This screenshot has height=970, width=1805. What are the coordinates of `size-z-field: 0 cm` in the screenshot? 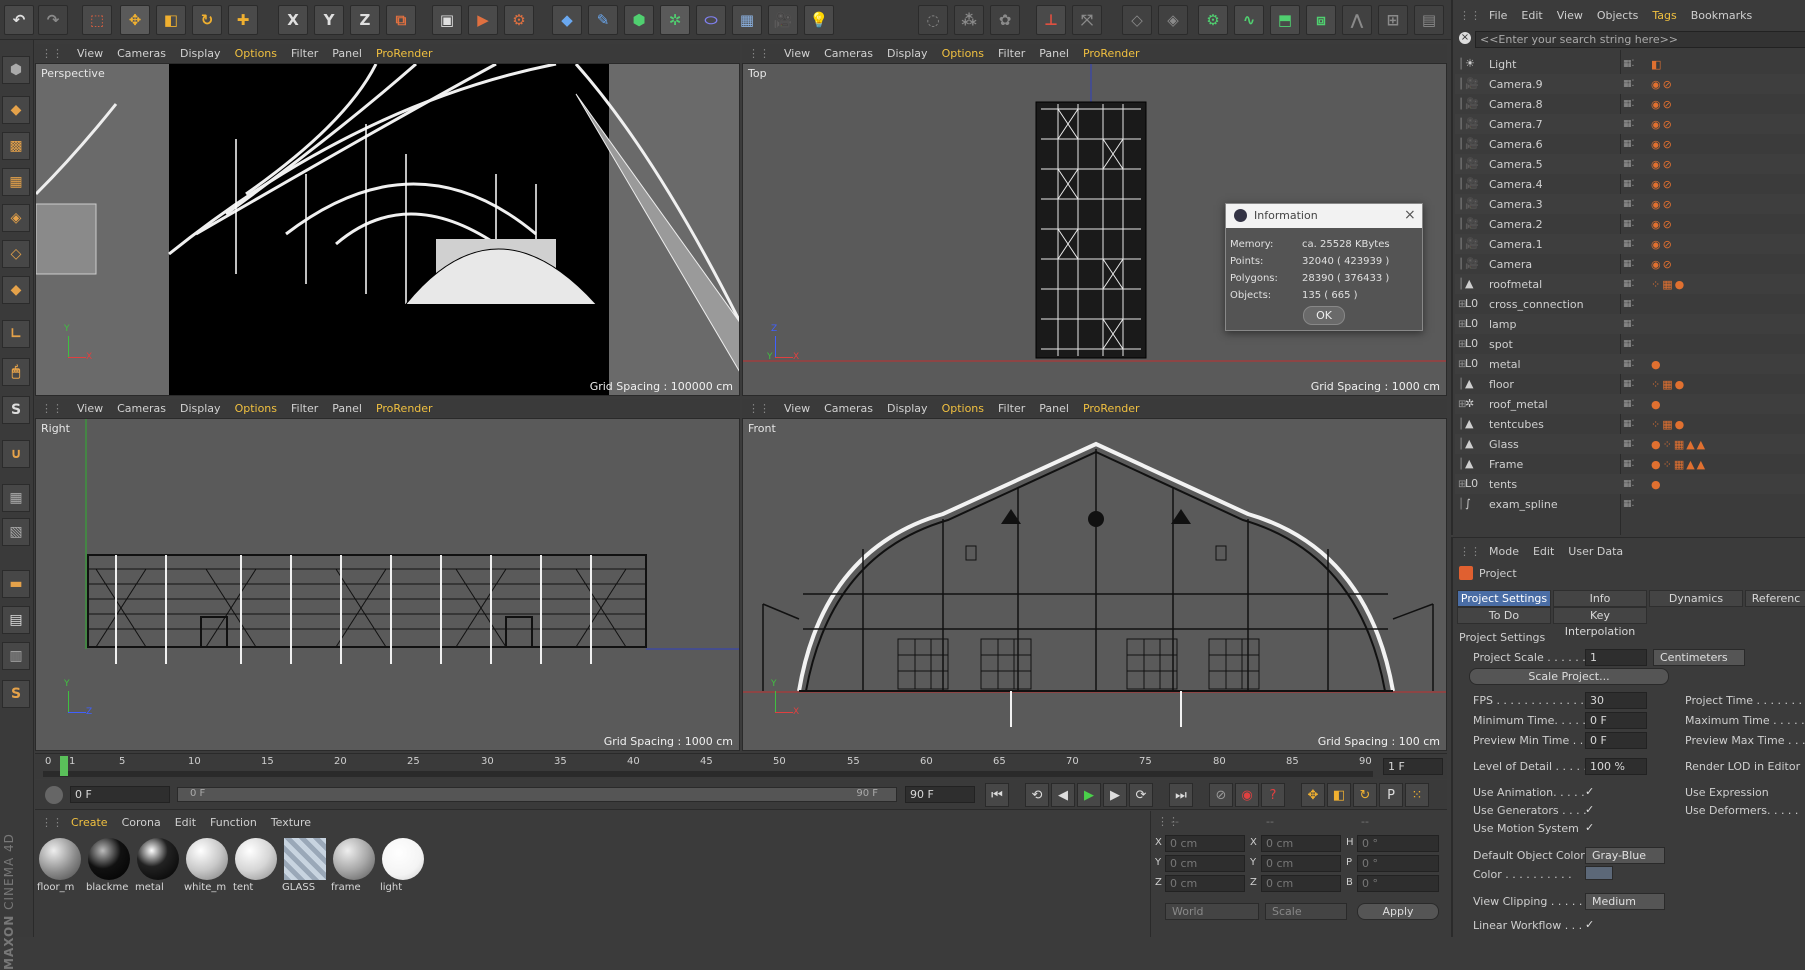 It's located at (1301, 883).